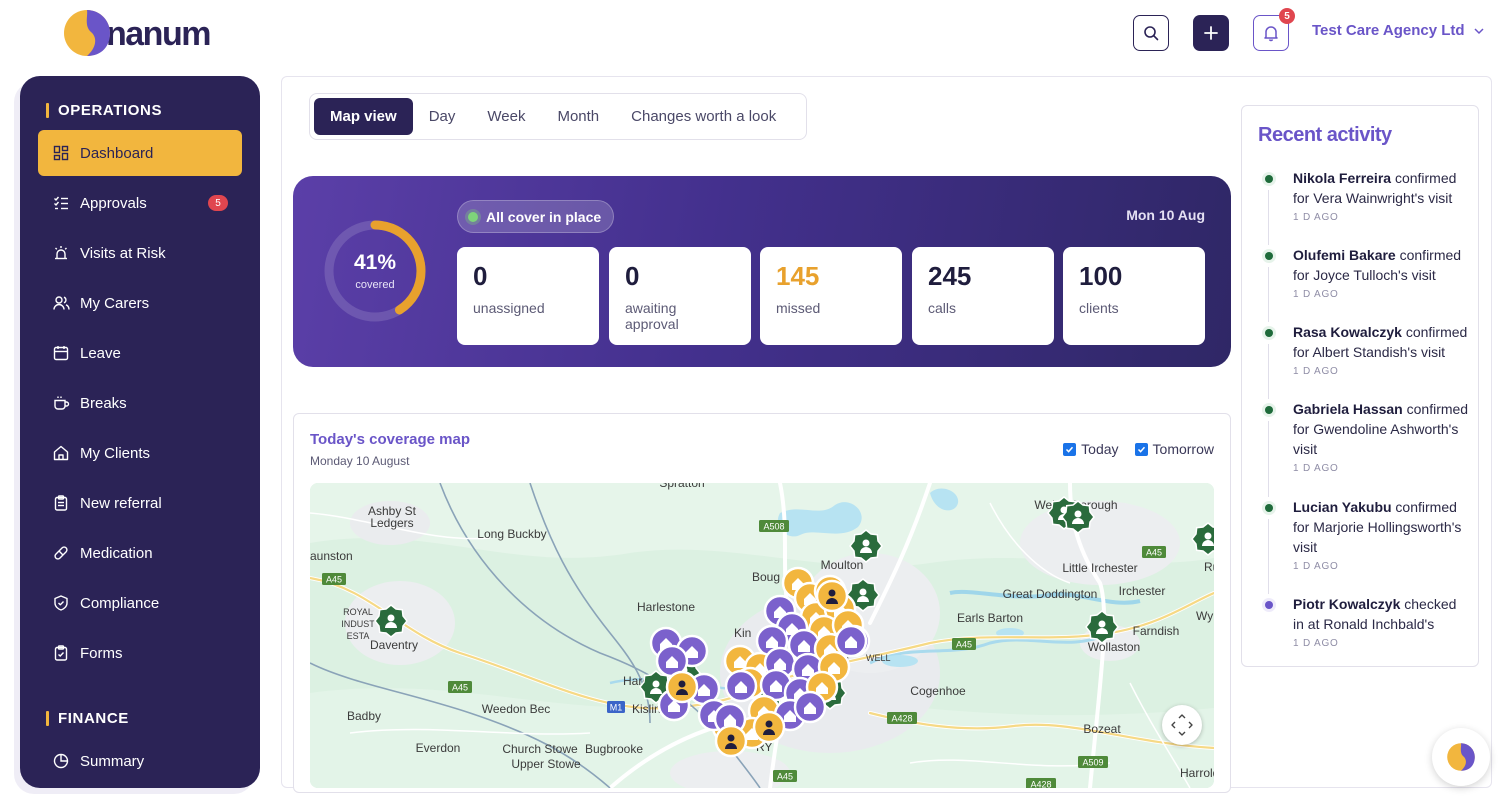 This screenshot has height=808, width=1512. Describe the element at coordinates (218, 203) in the screenshot. I see `approvals-badge: 5` at that location.